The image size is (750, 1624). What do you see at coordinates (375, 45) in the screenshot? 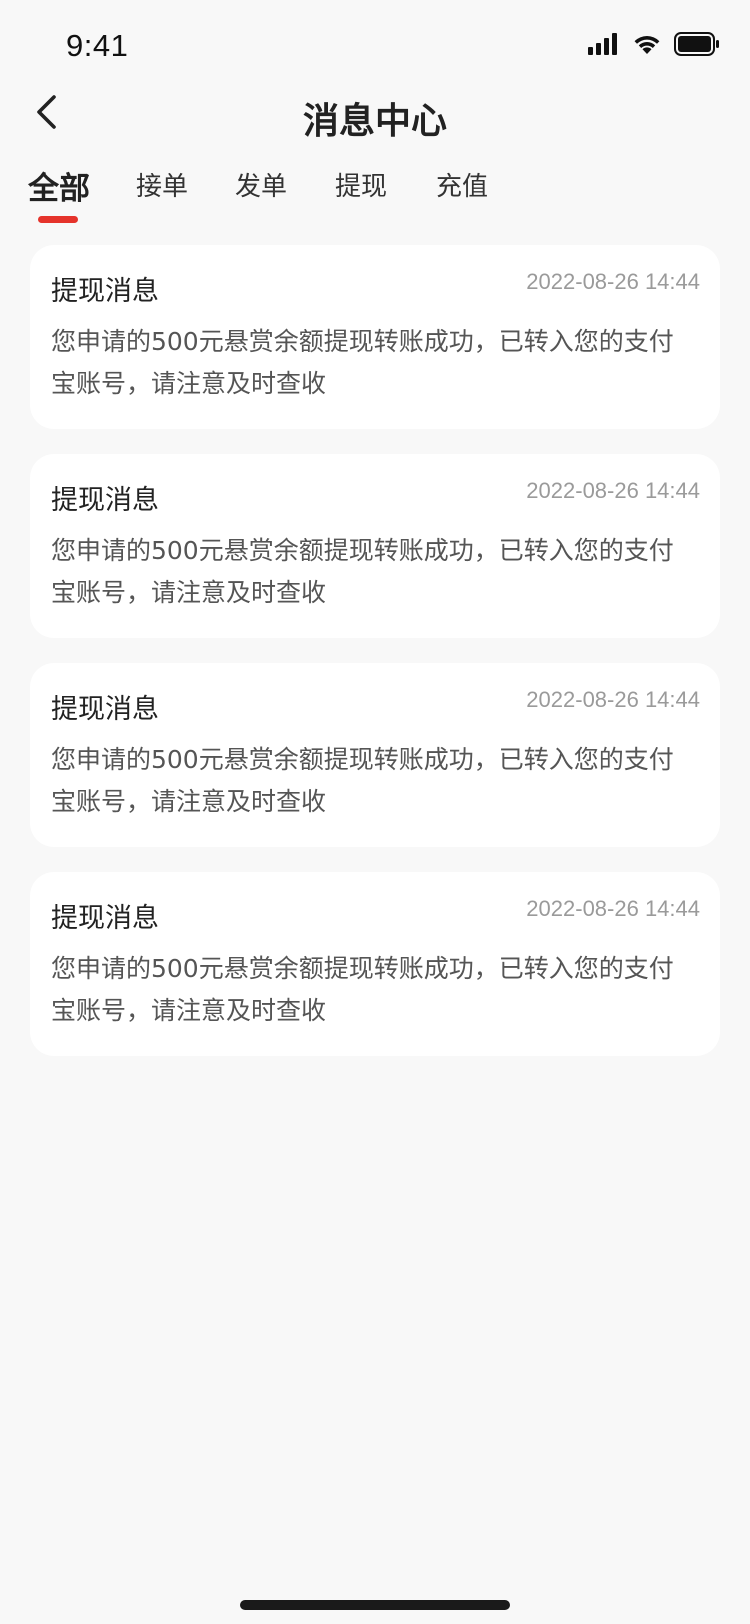
I see `status-bar: 9:41` at bounding box center [375, 45].